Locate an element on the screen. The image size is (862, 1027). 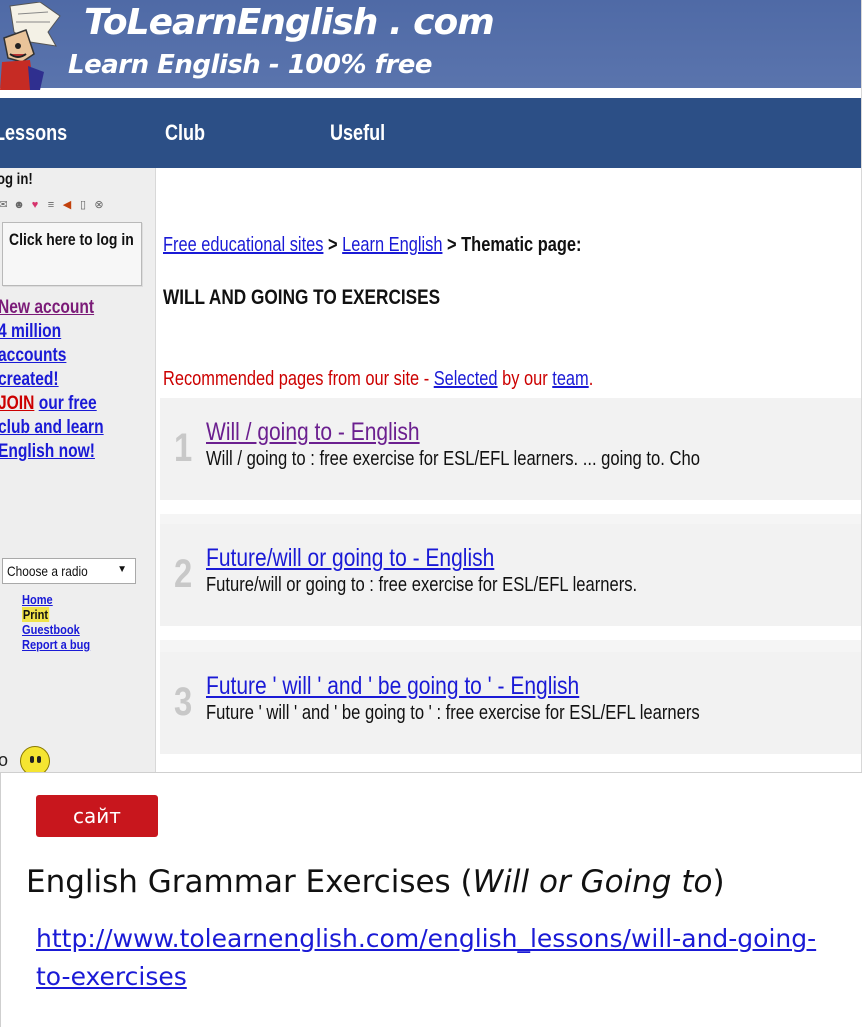
site-tagline: Learn English - 100% free is located at coordinates (250, 65).